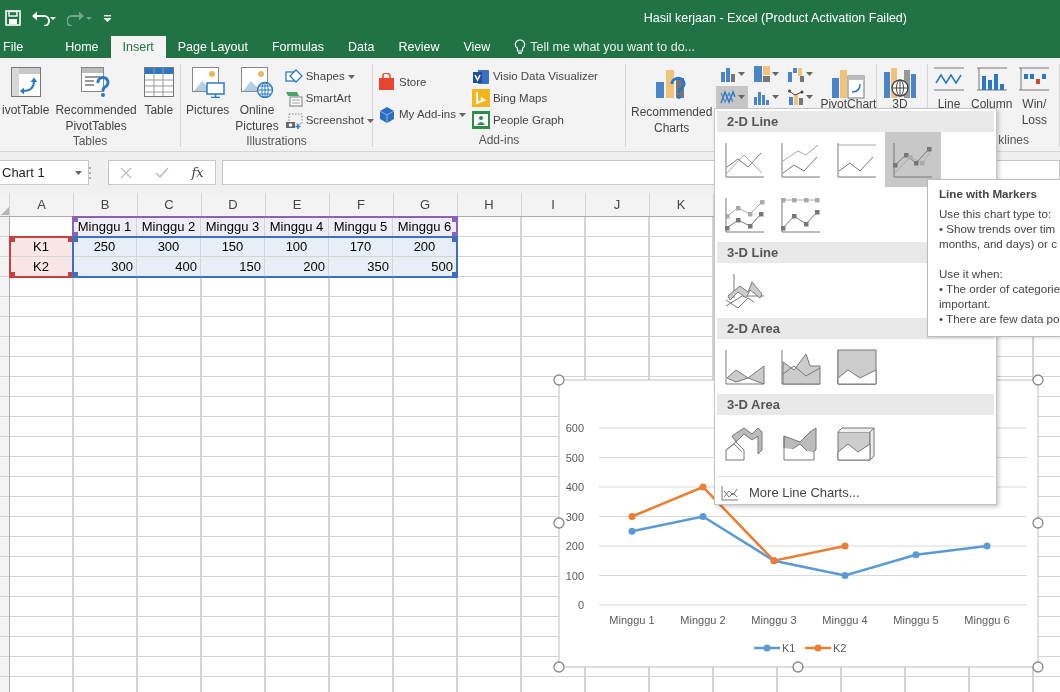 The image size is (1060, 692). What do you see at coordinates (580, 605) in the screenshot?
I see `axis-label: 0` at bounding box center [580, 605].